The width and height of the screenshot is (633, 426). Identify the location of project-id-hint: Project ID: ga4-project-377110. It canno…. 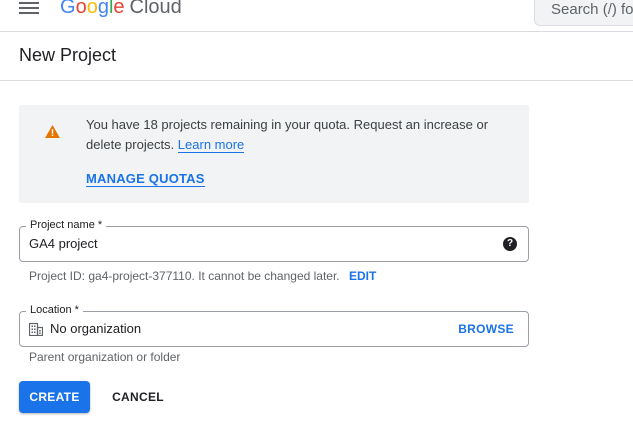
(202, 276).